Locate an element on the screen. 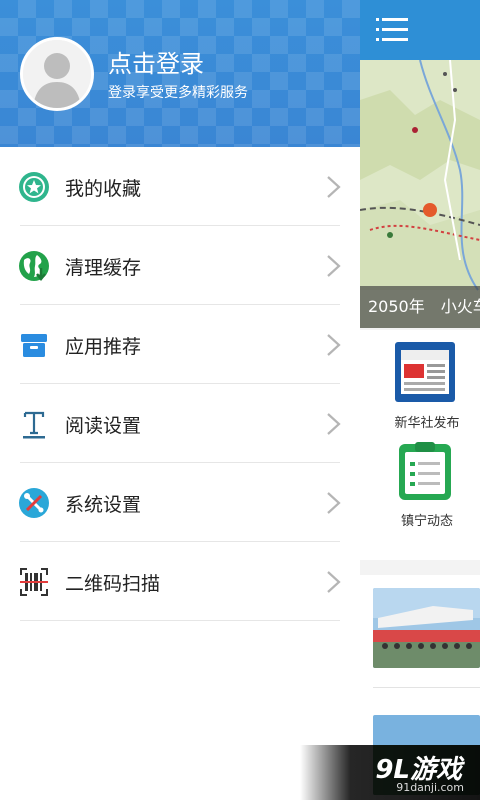 This screenshot has height=800, width=480. drawer-header: 点击登录 登录享受更多精彩服务 is located at coordinates (180, 73).